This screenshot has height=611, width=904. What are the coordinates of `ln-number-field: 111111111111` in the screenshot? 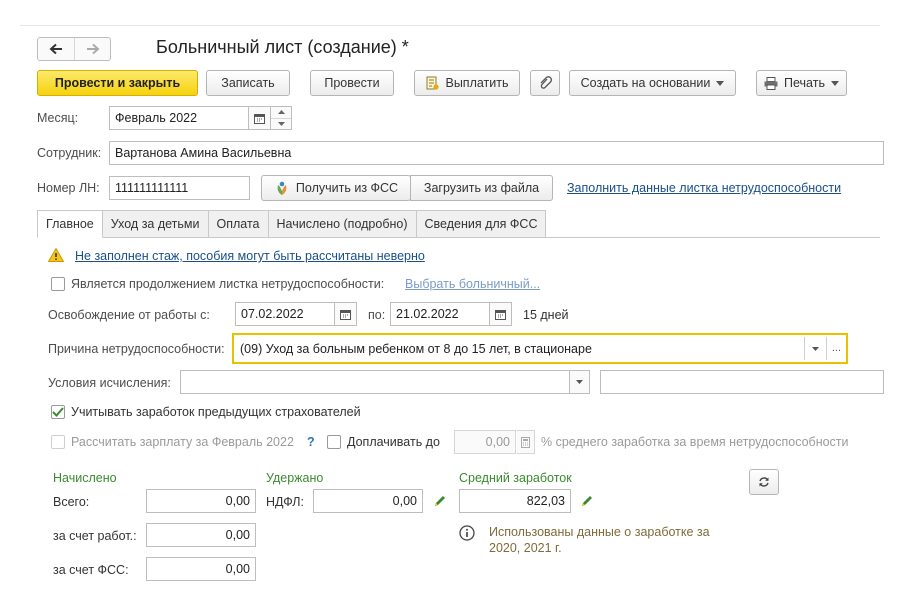 It's located at (179, 188).